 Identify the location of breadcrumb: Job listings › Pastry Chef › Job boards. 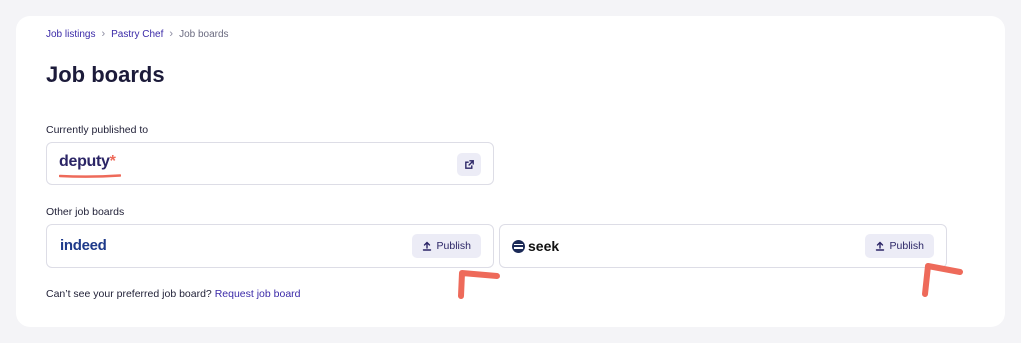
(137, 34).